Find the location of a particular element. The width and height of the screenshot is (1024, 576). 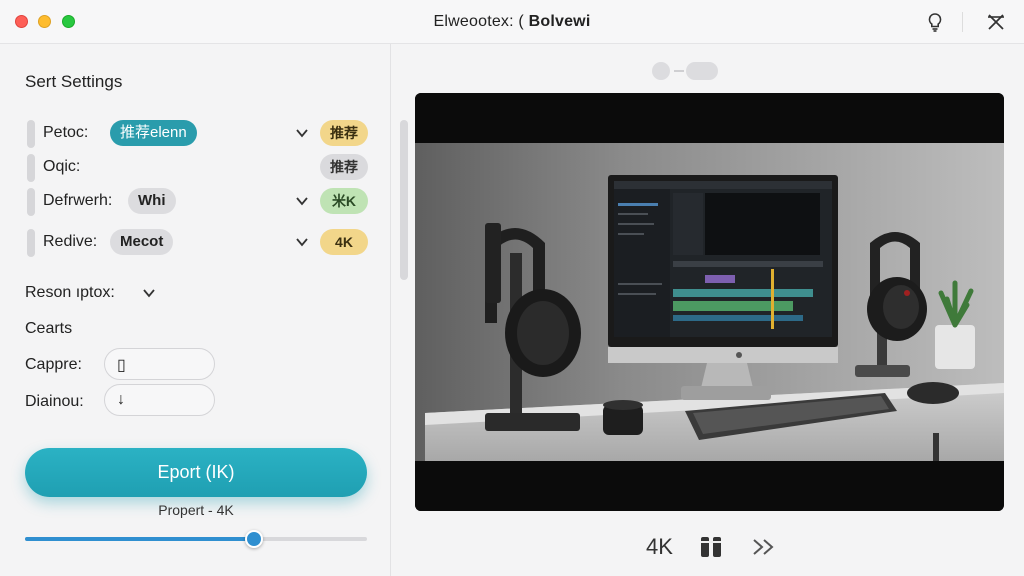

field-label: Diainou: is located at coordinates (54, 401).